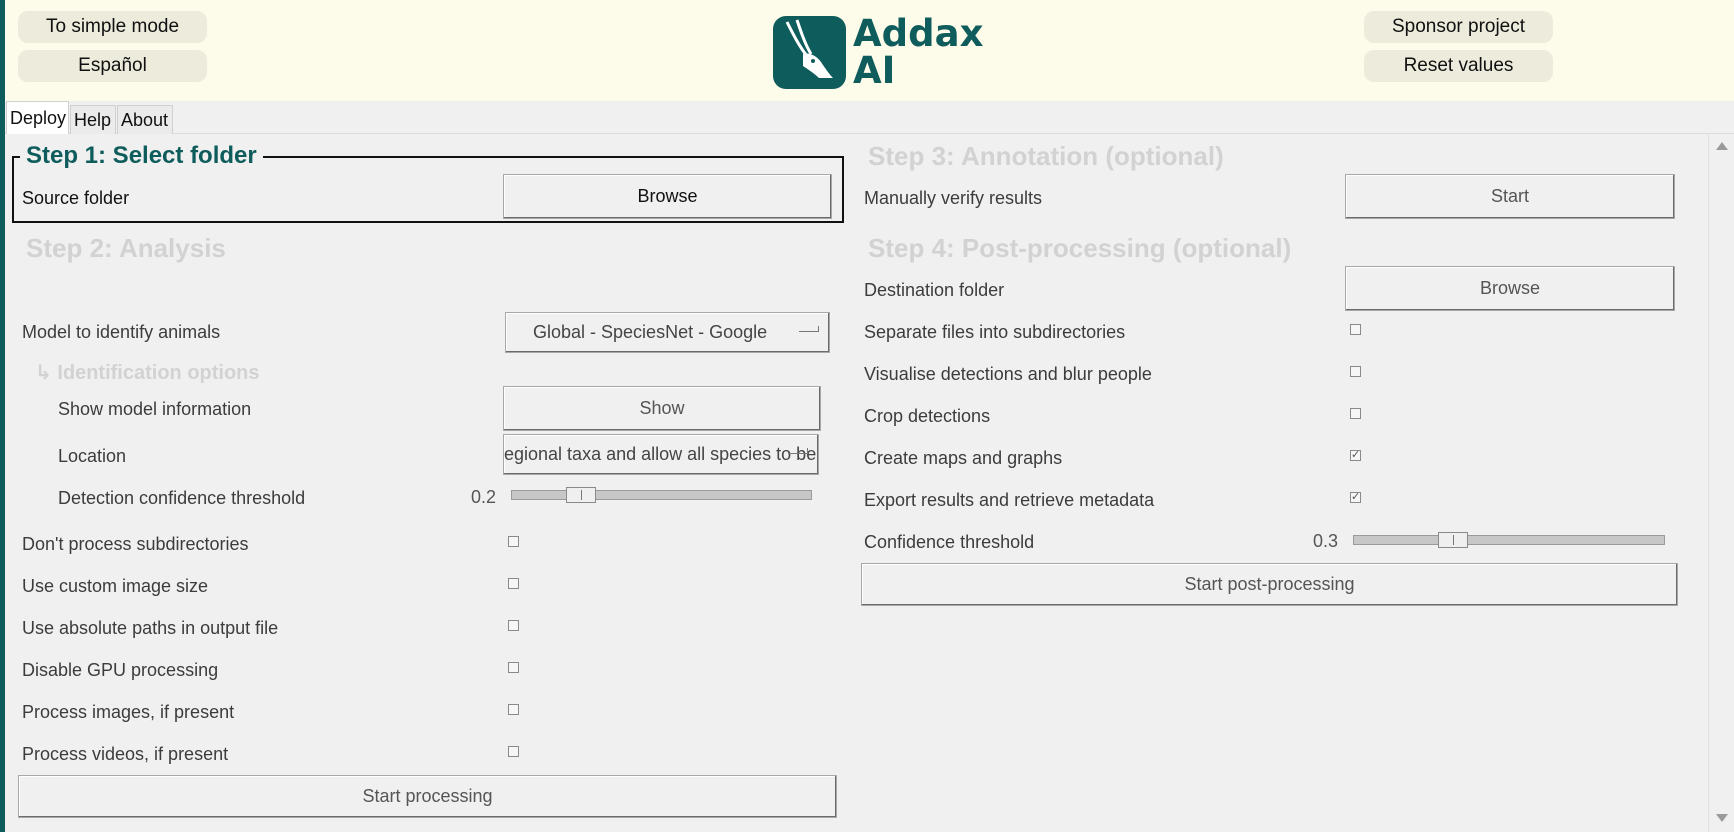 The image size is (1734, 832). Describe the element at coordinates (1510, 196) in the screenshot. I see `annotation-start-button: Start` at that location.